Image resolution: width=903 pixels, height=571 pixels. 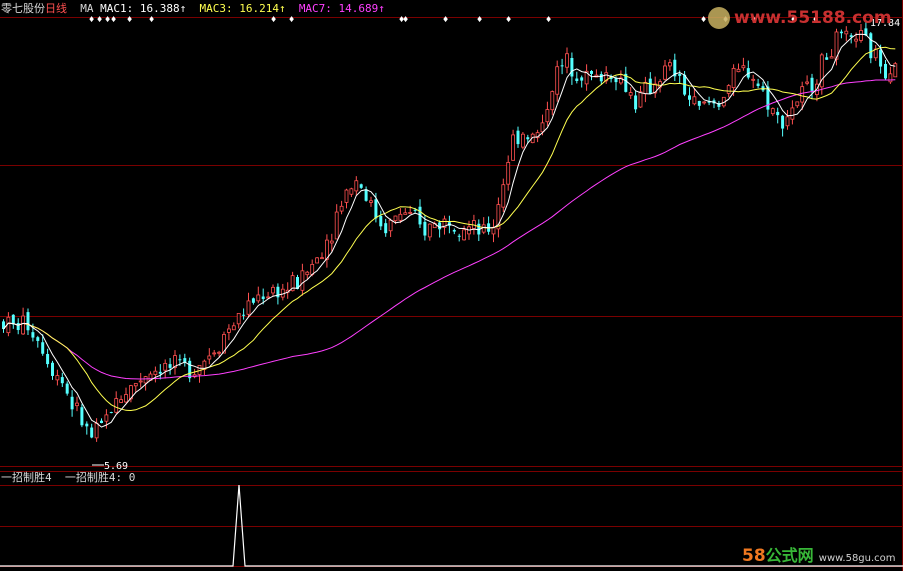 I want to click on brand-text: 公式网, so click(x=789, y=555).